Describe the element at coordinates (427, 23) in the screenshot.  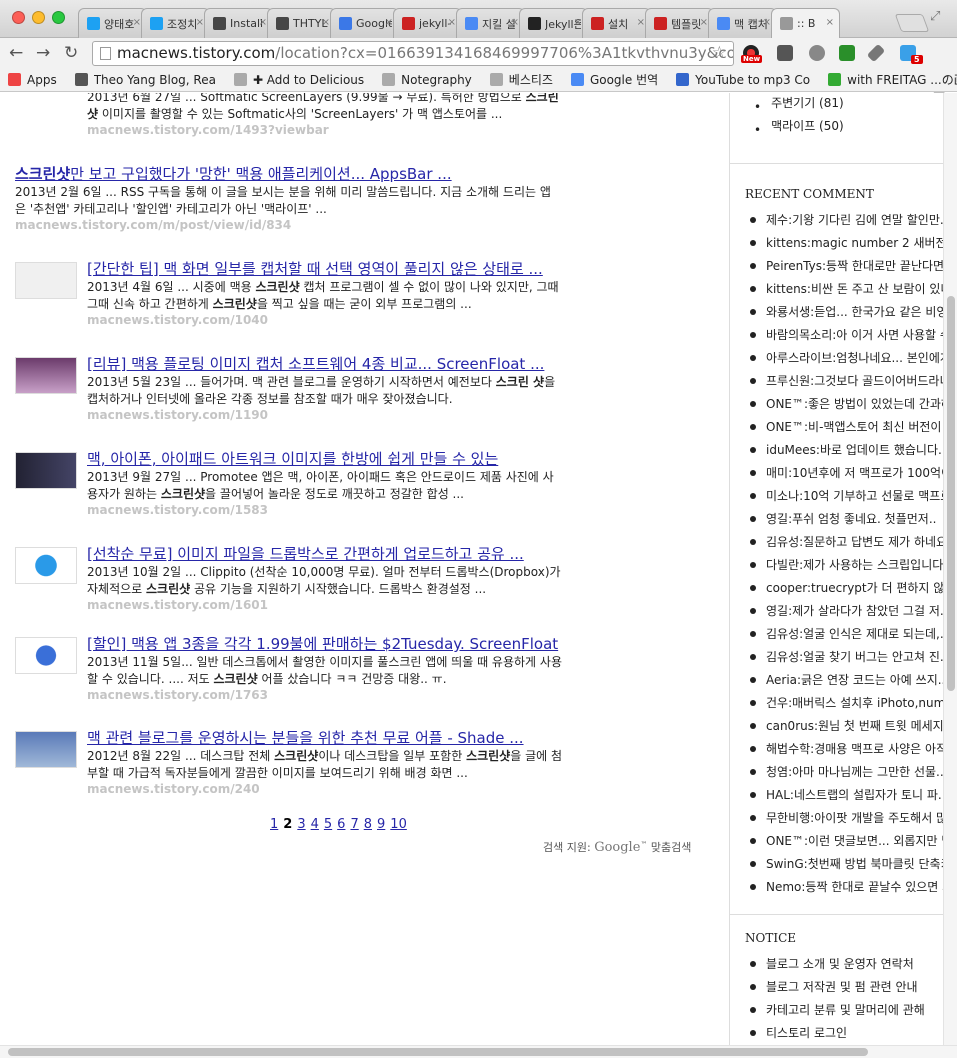
I see `tab: jekyll- ×` at that location.